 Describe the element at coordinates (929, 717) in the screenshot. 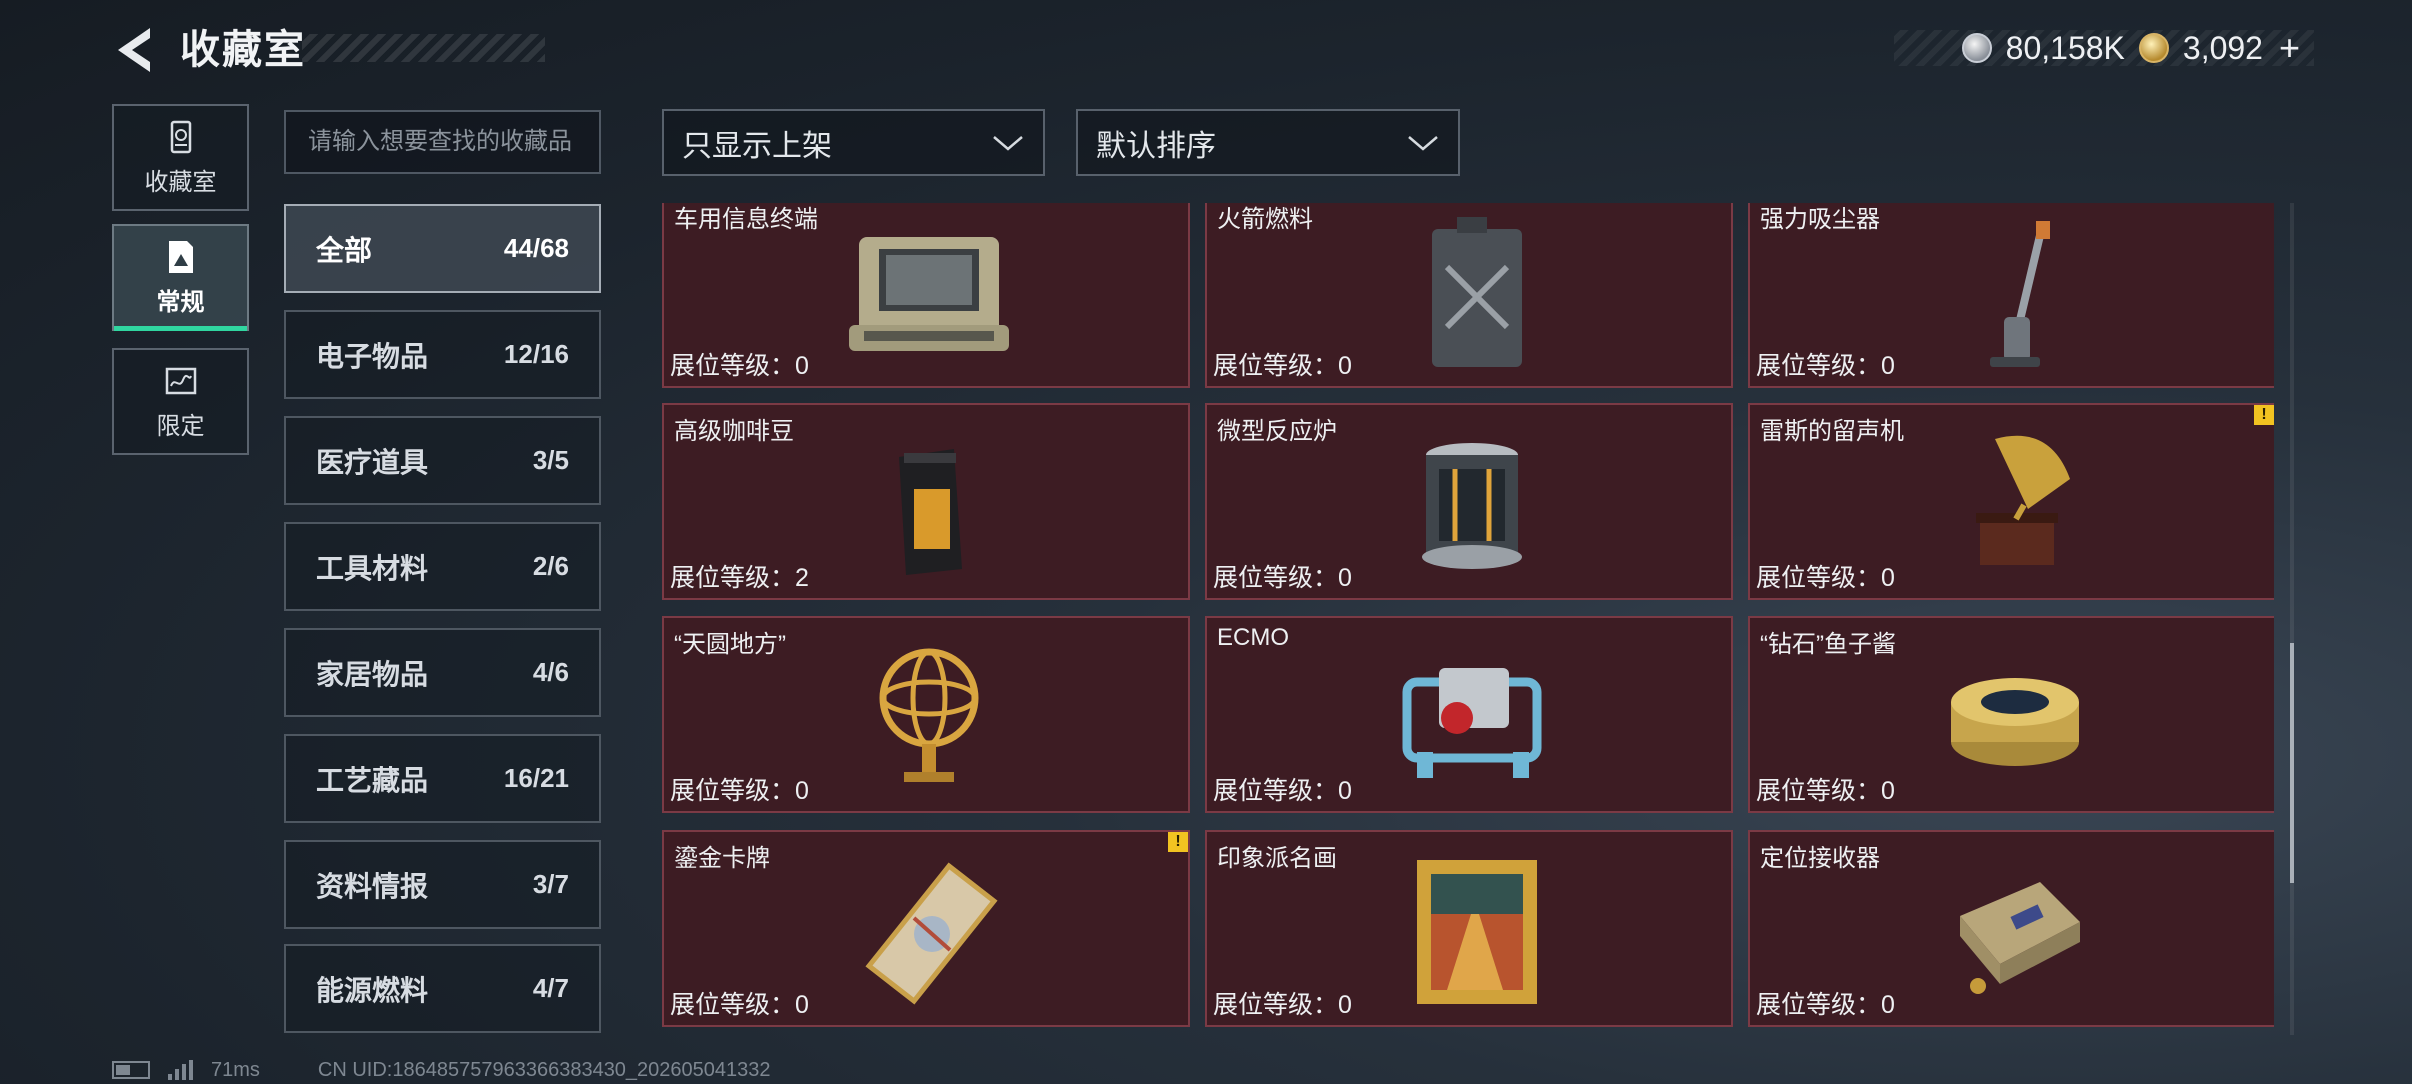

I see `armillary-sphere-icon` at that location.